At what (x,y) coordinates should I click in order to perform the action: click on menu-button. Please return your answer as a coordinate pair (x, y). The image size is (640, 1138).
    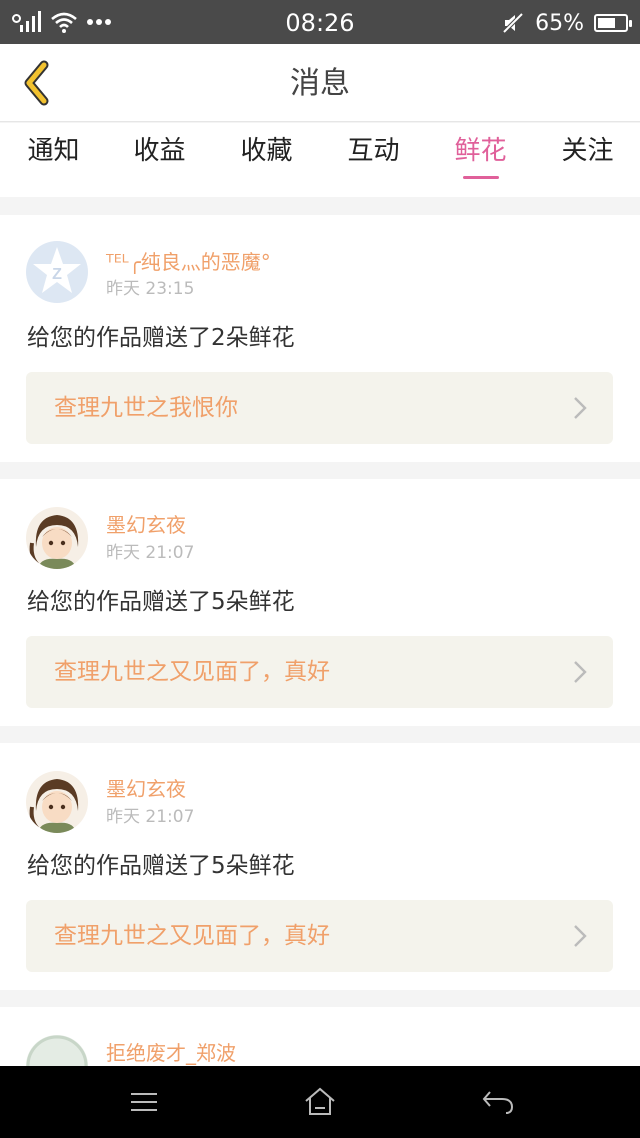
    Looking at the image, I should click on (144, 1102).